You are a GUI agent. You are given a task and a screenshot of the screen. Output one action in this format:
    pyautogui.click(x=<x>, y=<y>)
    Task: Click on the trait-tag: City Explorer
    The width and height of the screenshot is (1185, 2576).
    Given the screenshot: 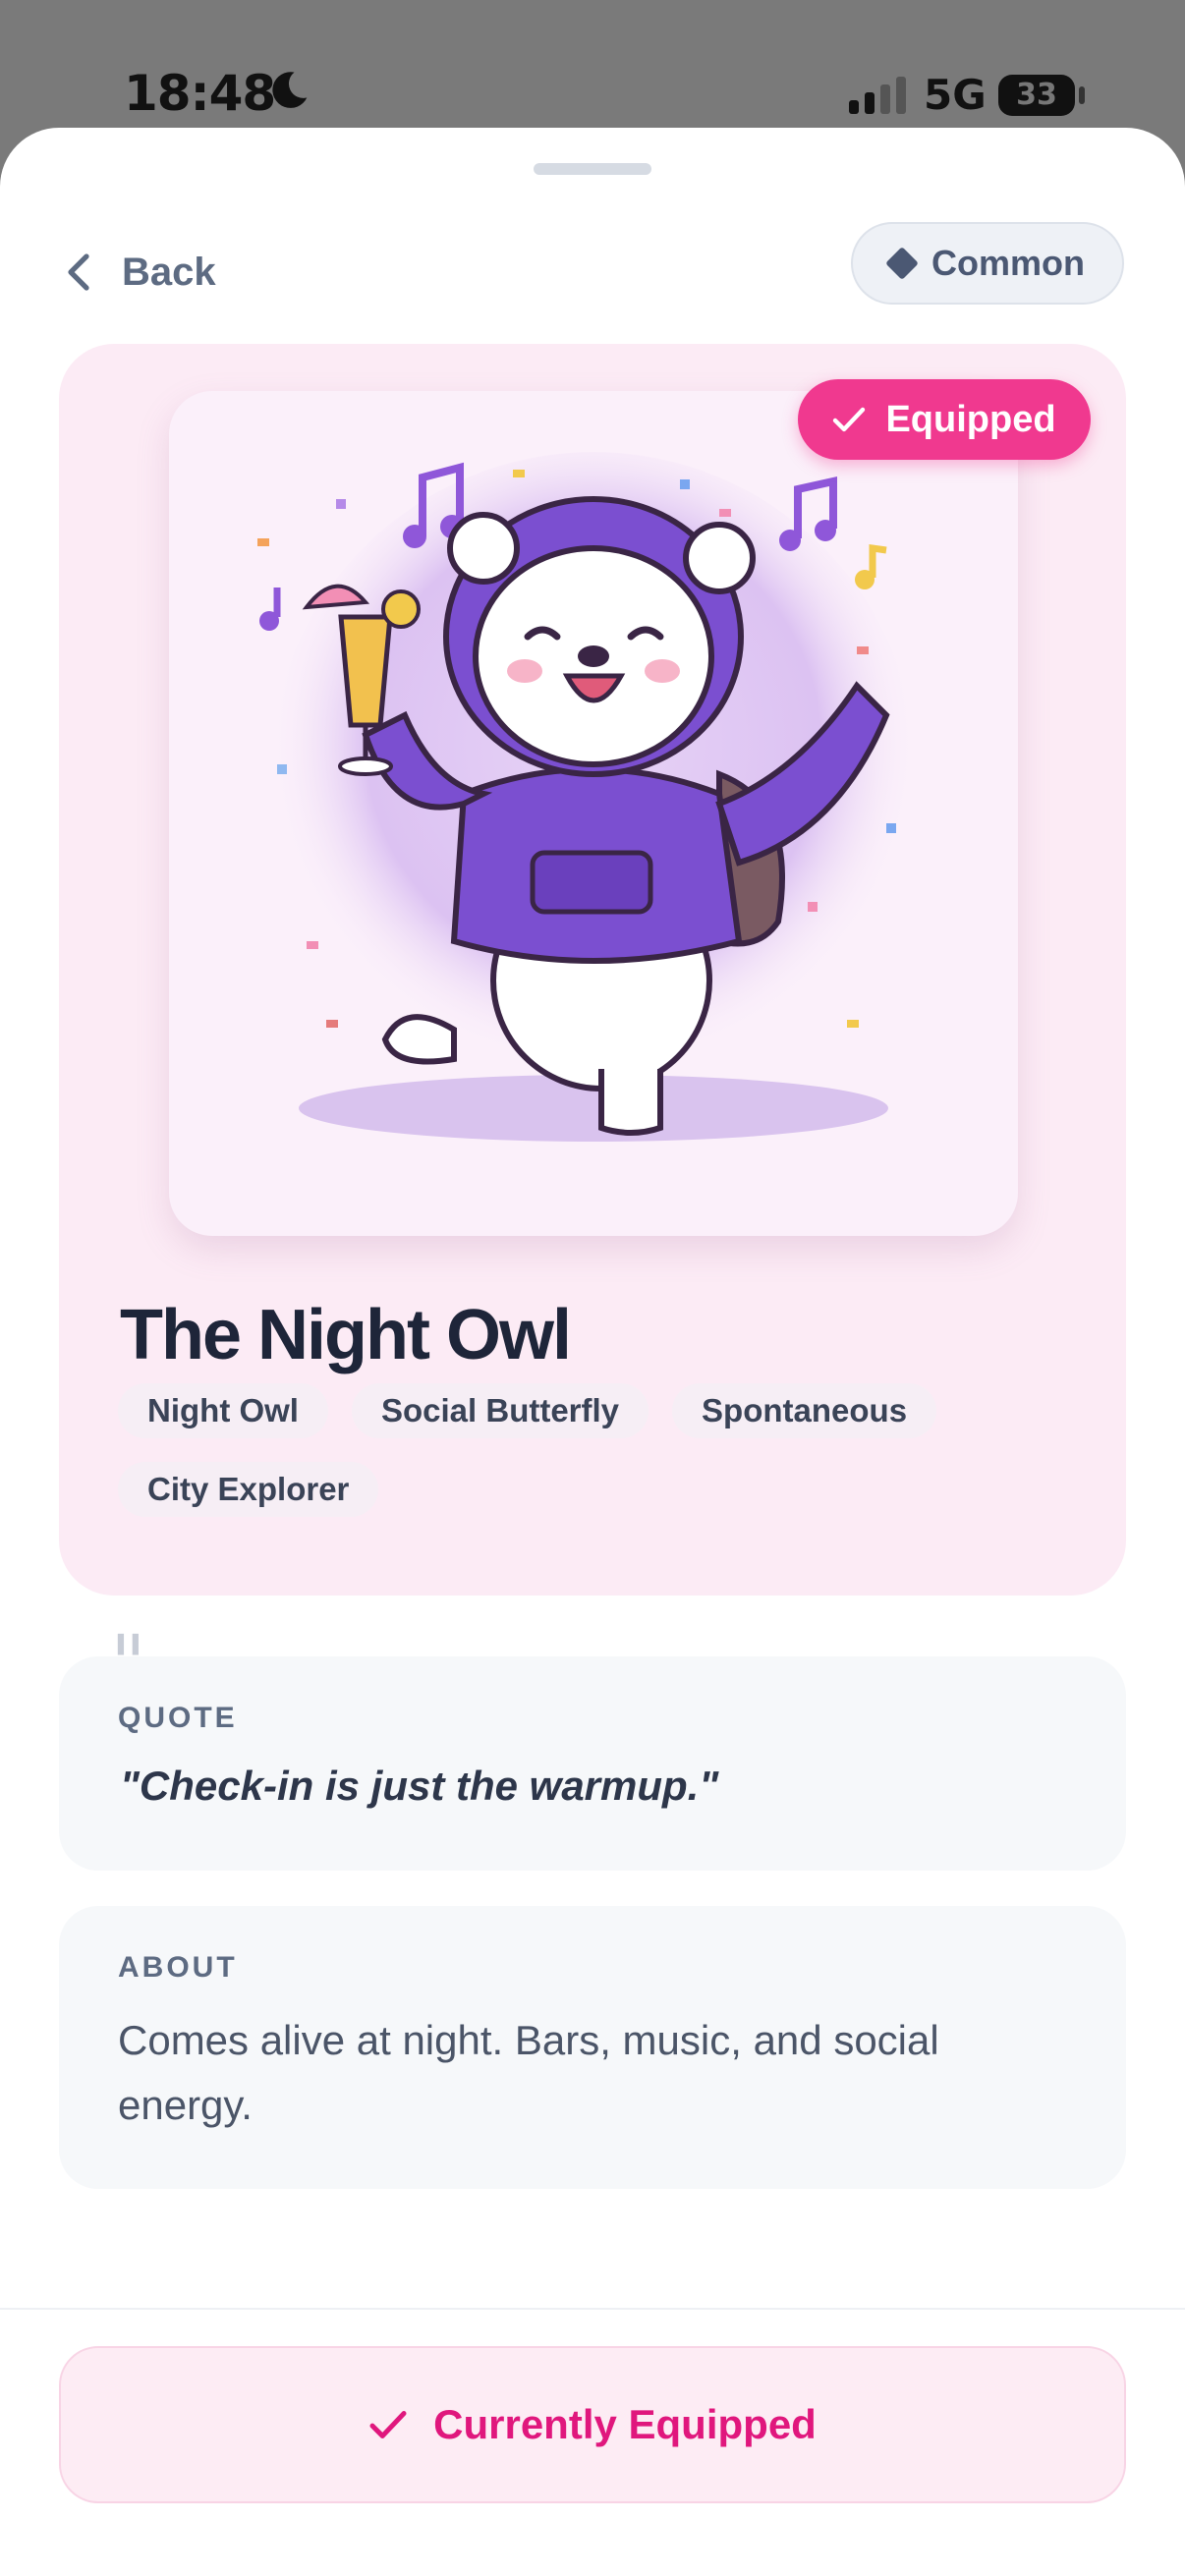 What is the action you would take?
    pyautogui.click(x=249, y=1489)
    